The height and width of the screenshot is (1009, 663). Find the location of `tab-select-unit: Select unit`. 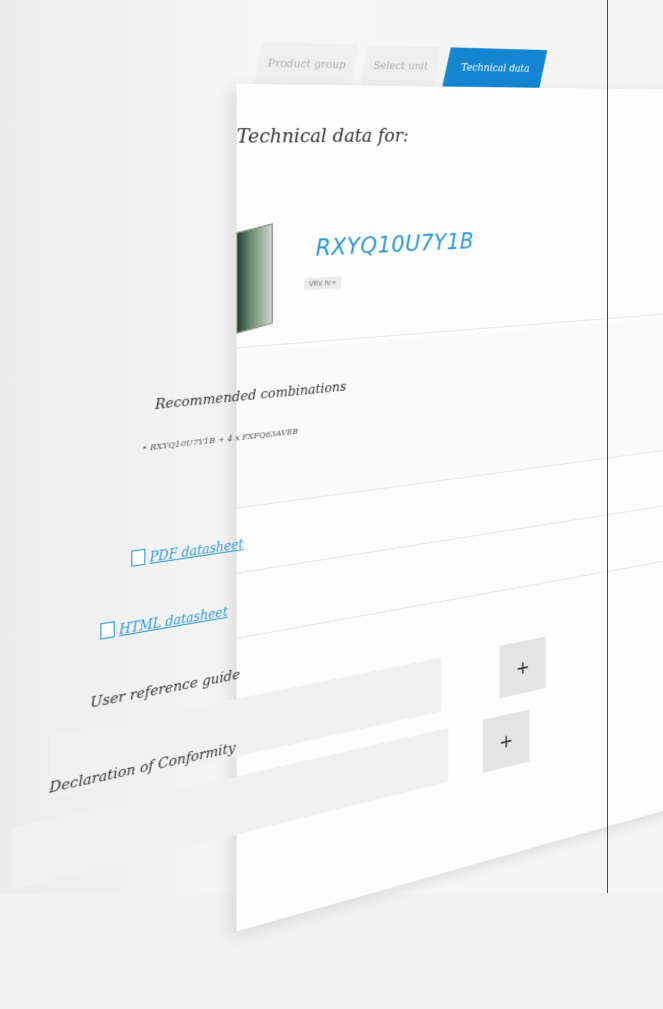

tab-select-unit: Select unit is located at coordinates (401, 66).